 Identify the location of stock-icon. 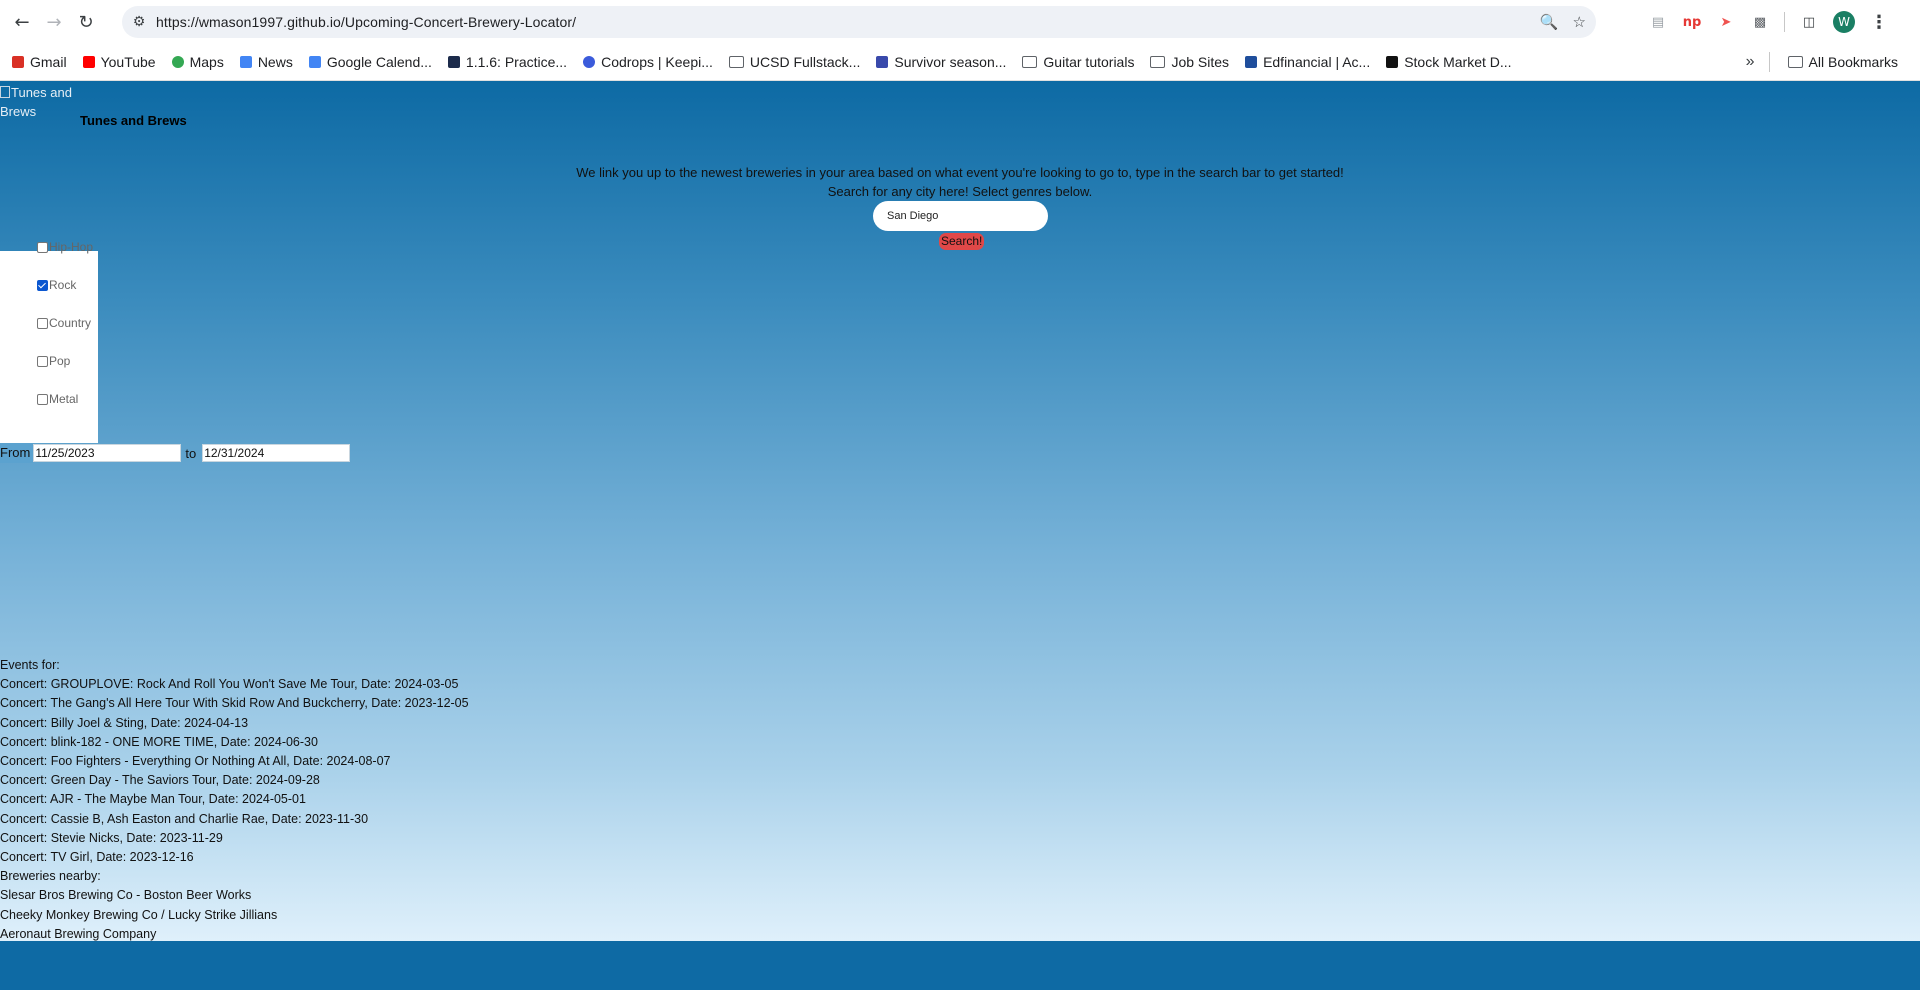
(1392, 62).